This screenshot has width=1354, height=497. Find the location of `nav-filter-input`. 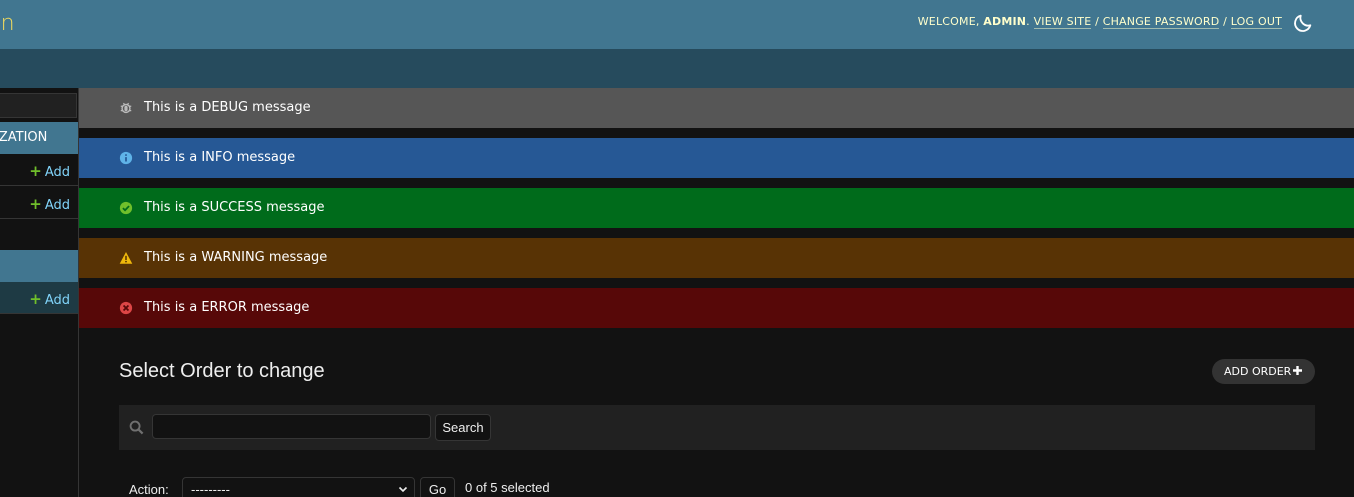

nav-filter-input is located at coordinates (38, 105).